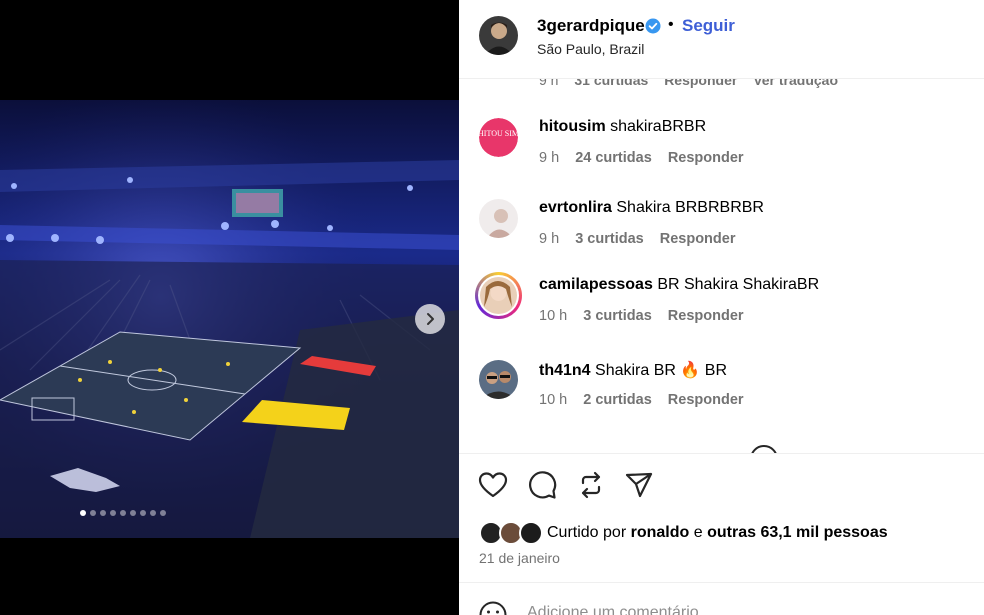 The image size is (984, 615). I want to click on load-more-comments-icon, so click(764, 448).